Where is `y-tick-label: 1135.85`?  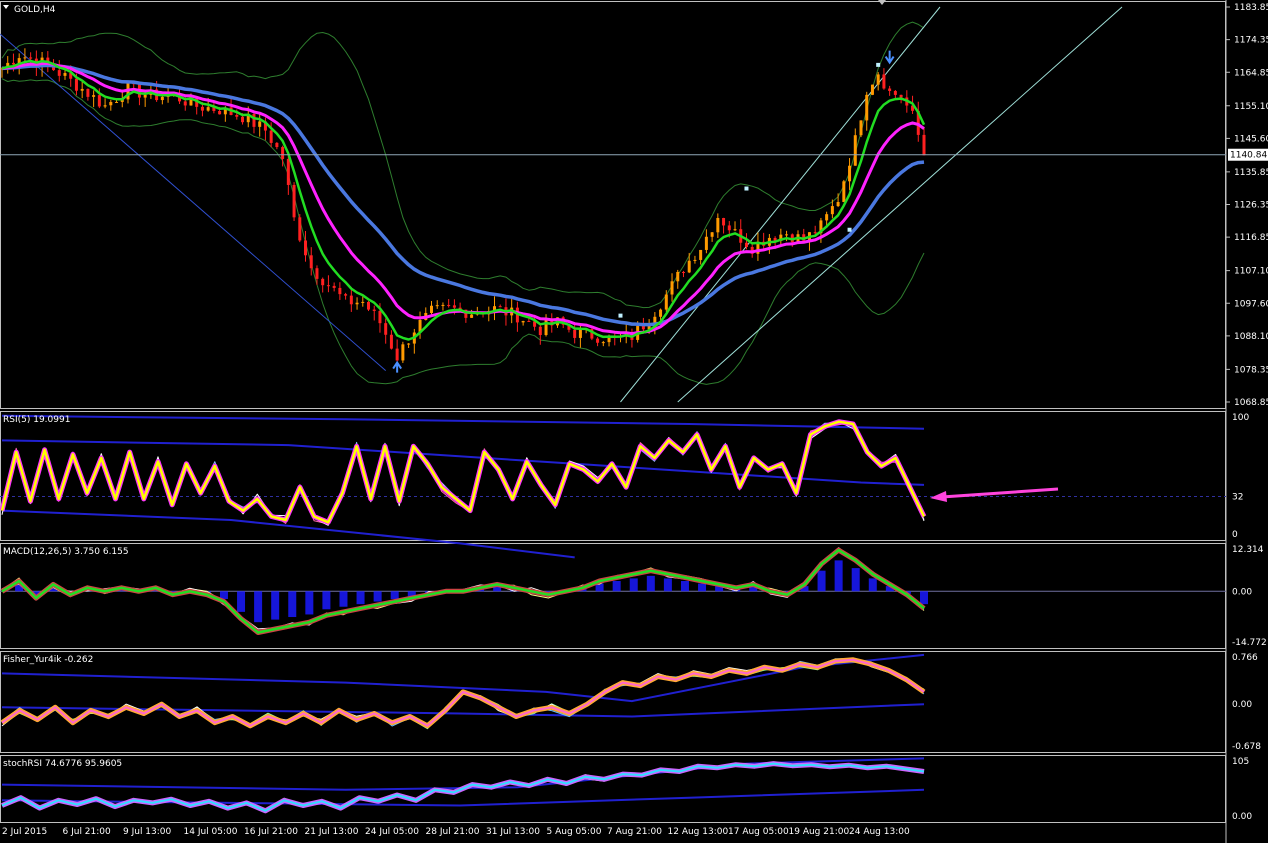
y-tick-label: 1135.85 is located at coordinates (1251, 173).